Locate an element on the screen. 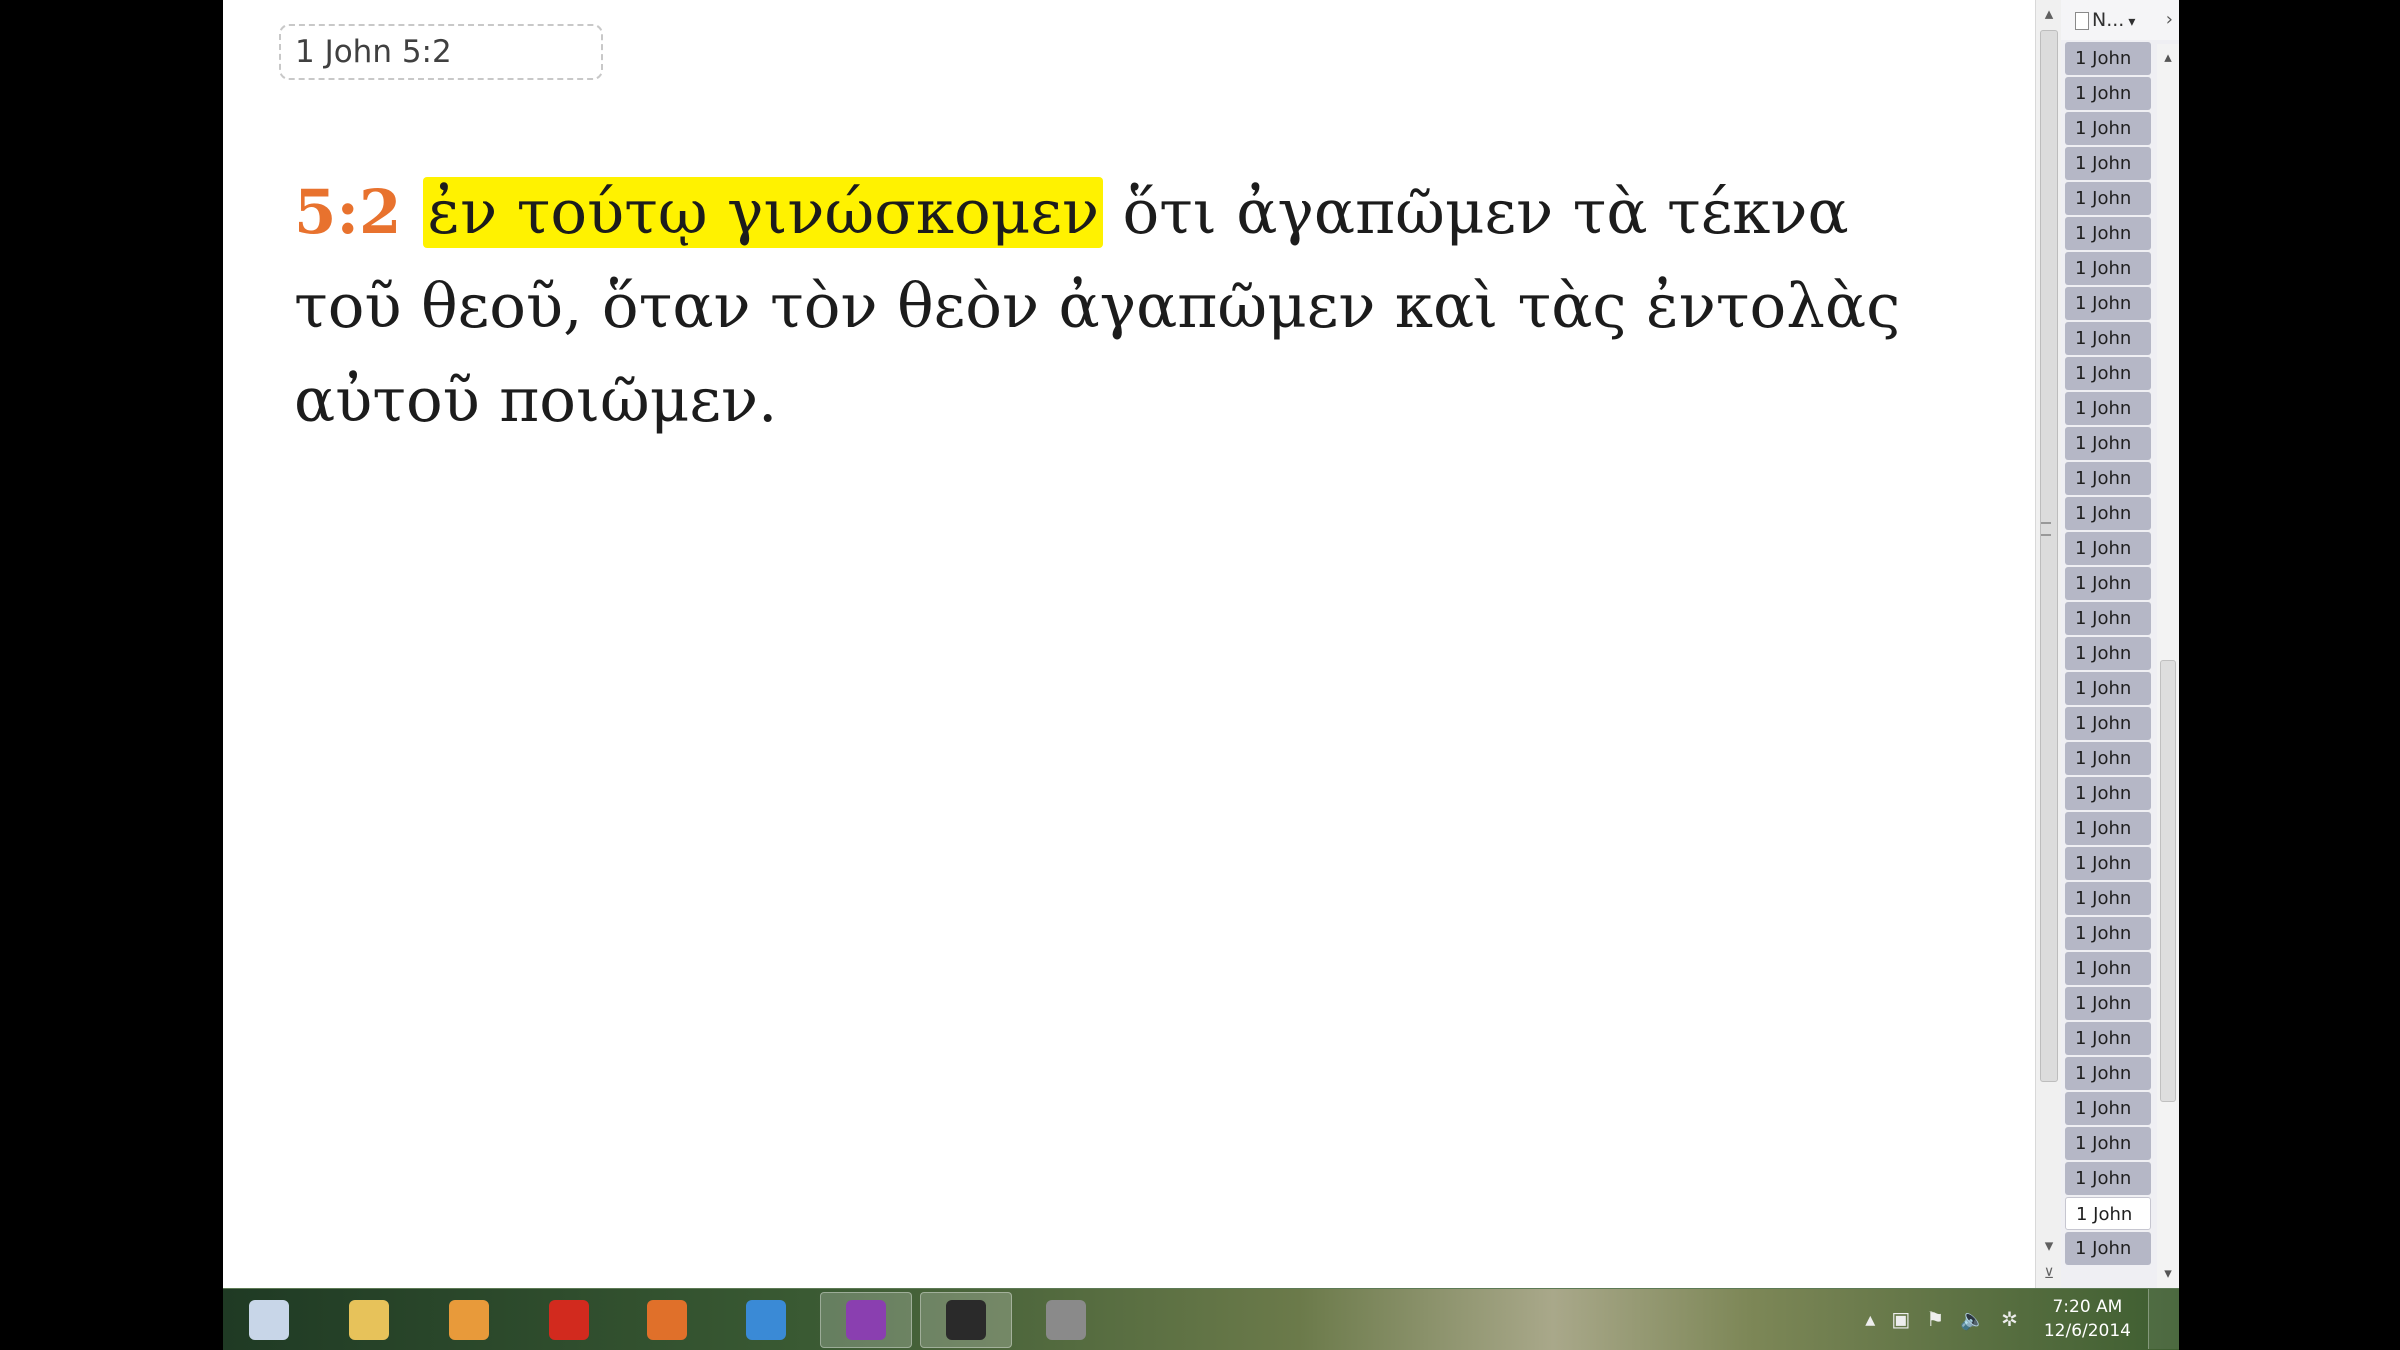 Image resolution: width=2400 pixels, height=1350 pixels. volume-icon: 🔈 is located at coordinates (1972, 1319).